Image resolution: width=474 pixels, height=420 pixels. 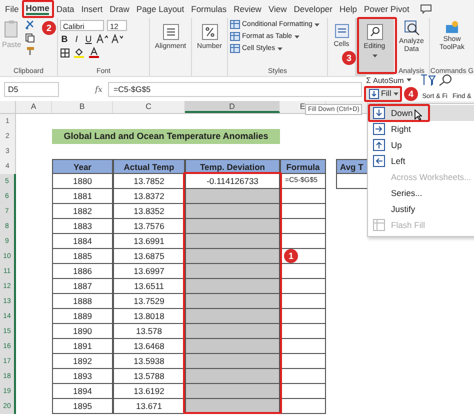 I want to click on fill-down-icon, so click(x=374, y=93).